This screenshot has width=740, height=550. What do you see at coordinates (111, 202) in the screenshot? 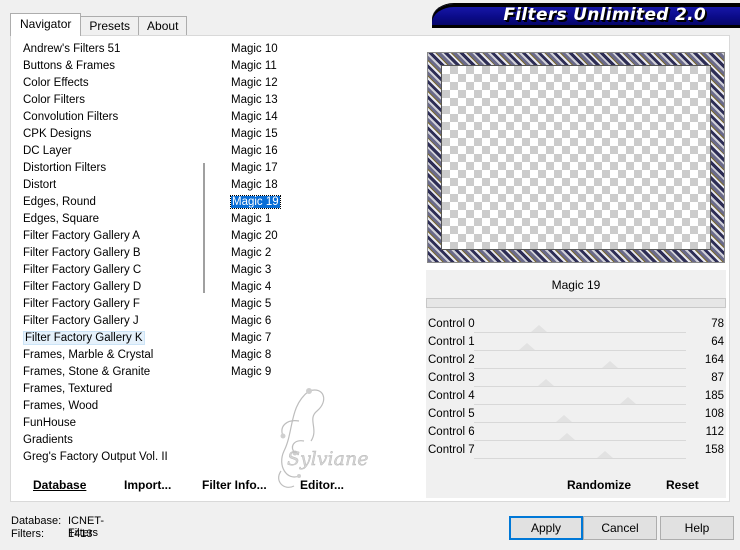
I see `category-item: Edges, Round` at bounding box center [111, 202].